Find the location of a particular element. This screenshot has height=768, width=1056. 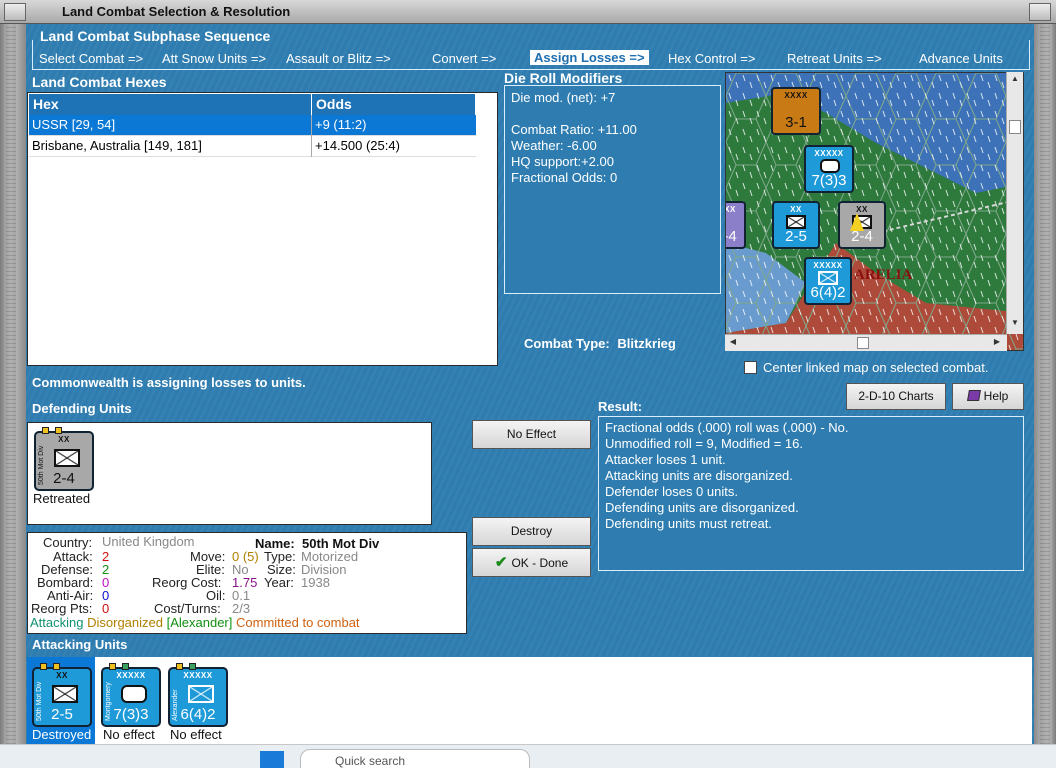

map-counter-33rd-corps: XXXX 3-1 is located at coordinates (796, 111).